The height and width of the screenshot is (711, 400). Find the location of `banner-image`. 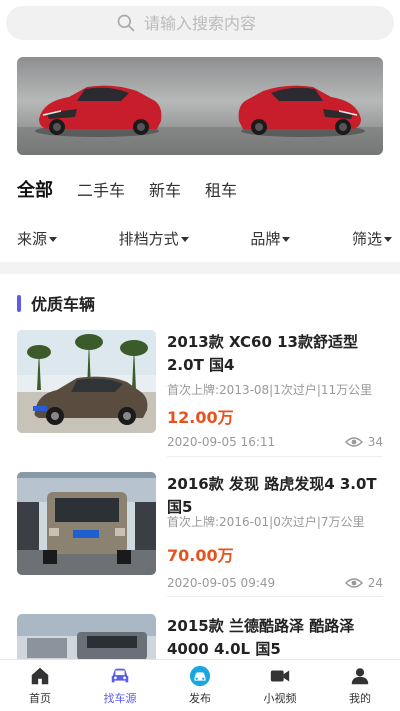

banner-image is located at coordinates (200, 106).